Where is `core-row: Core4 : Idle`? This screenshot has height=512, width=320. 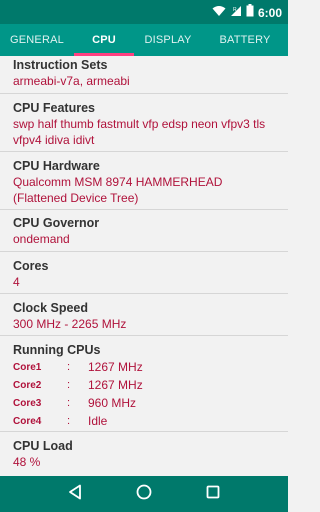
core-row: Core4 : Idle is located at coordinates (144, 421).